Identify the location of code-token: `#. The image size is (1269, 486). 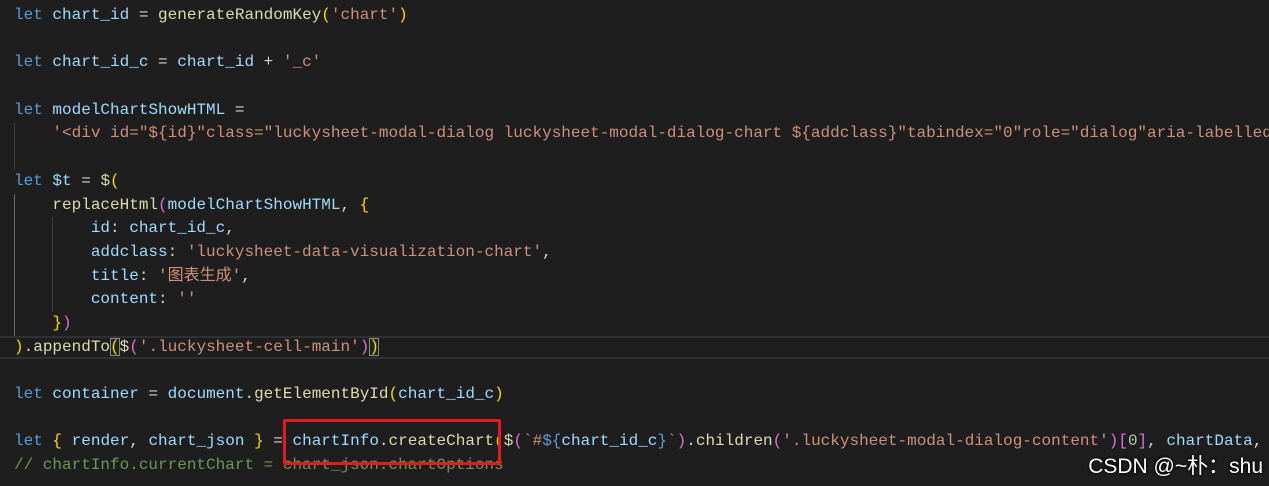
(532, 441).